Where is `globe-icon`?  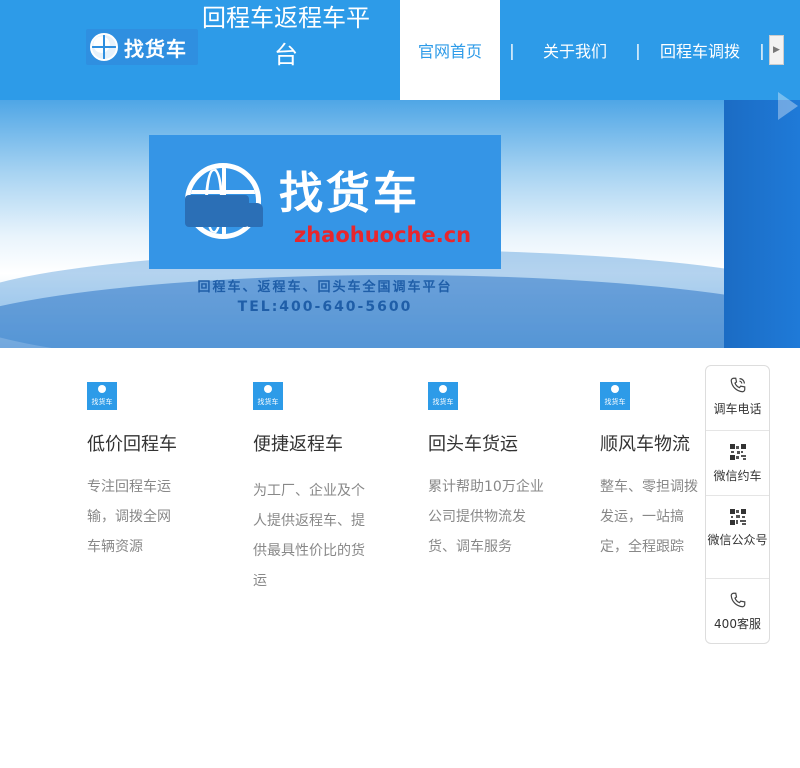
globe-icon is located at coordinates (104, 47).